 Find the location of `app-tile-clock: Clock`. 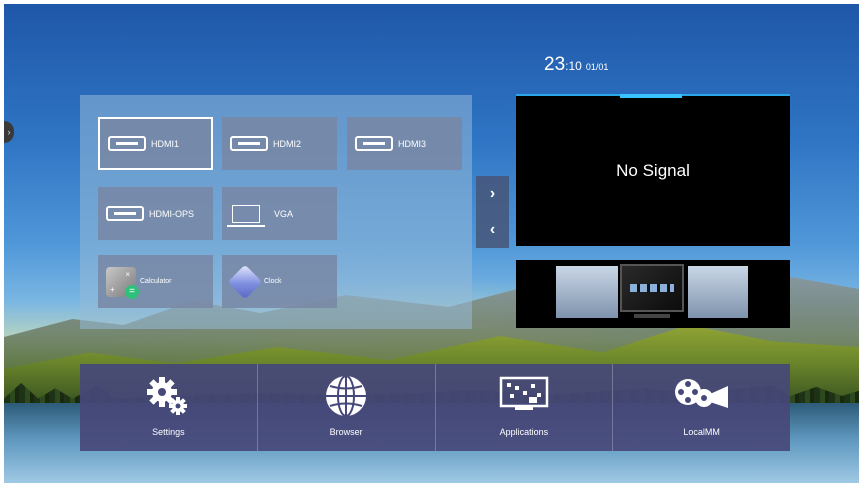

app-tile-clock: Clock is located at coordinates (279, 281).